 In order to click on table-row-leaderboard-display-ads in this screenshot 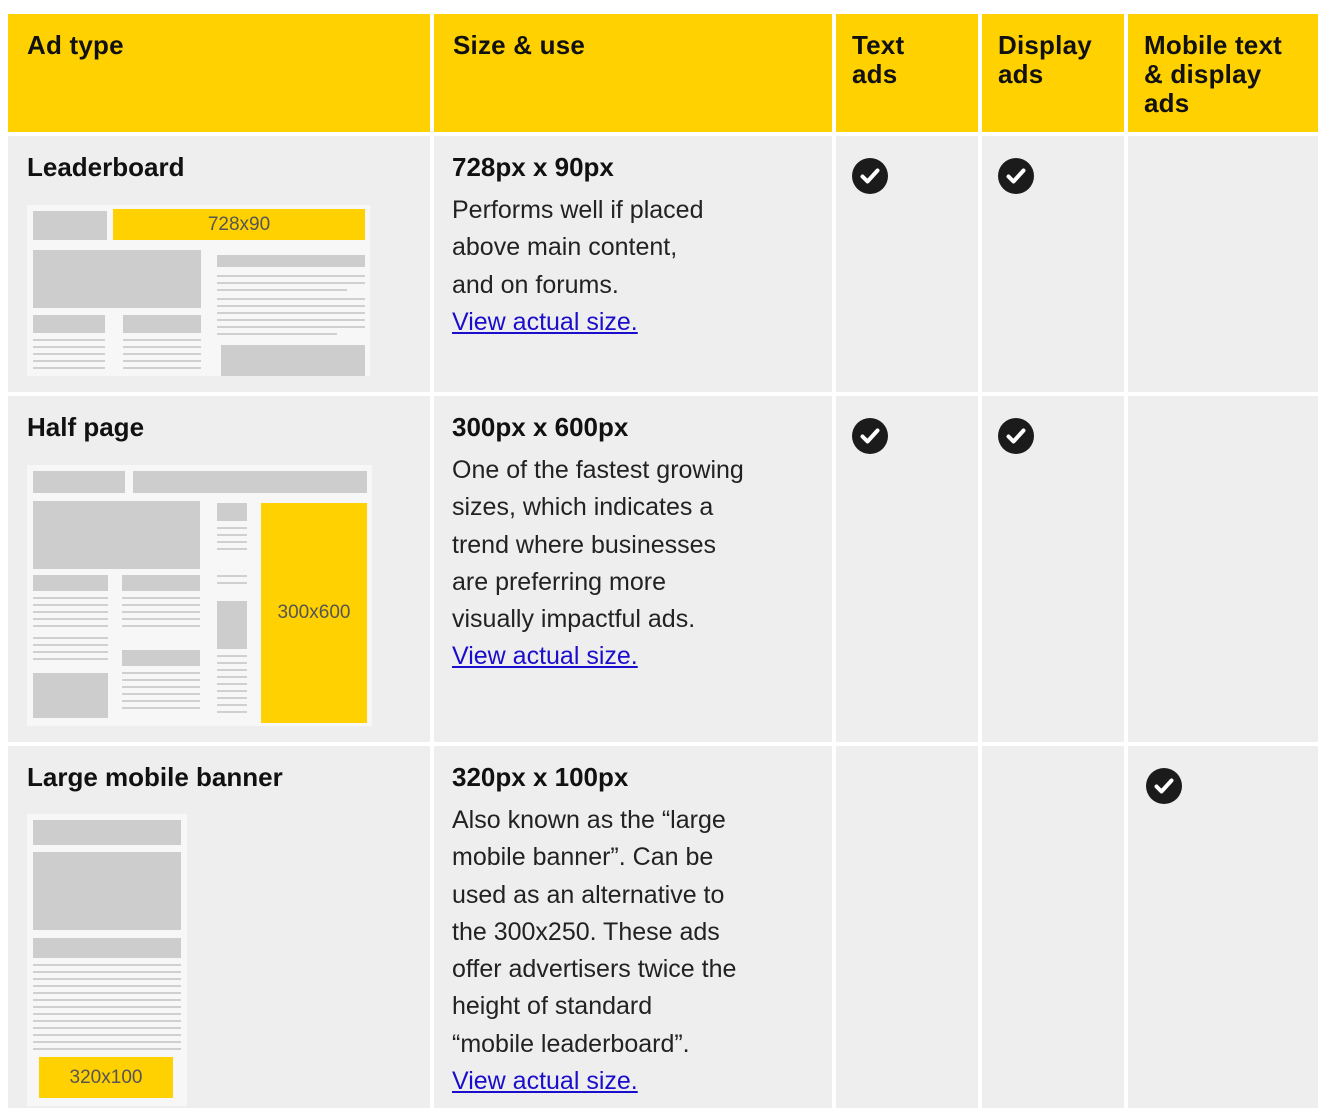, I will do `click(1053, 264)`.